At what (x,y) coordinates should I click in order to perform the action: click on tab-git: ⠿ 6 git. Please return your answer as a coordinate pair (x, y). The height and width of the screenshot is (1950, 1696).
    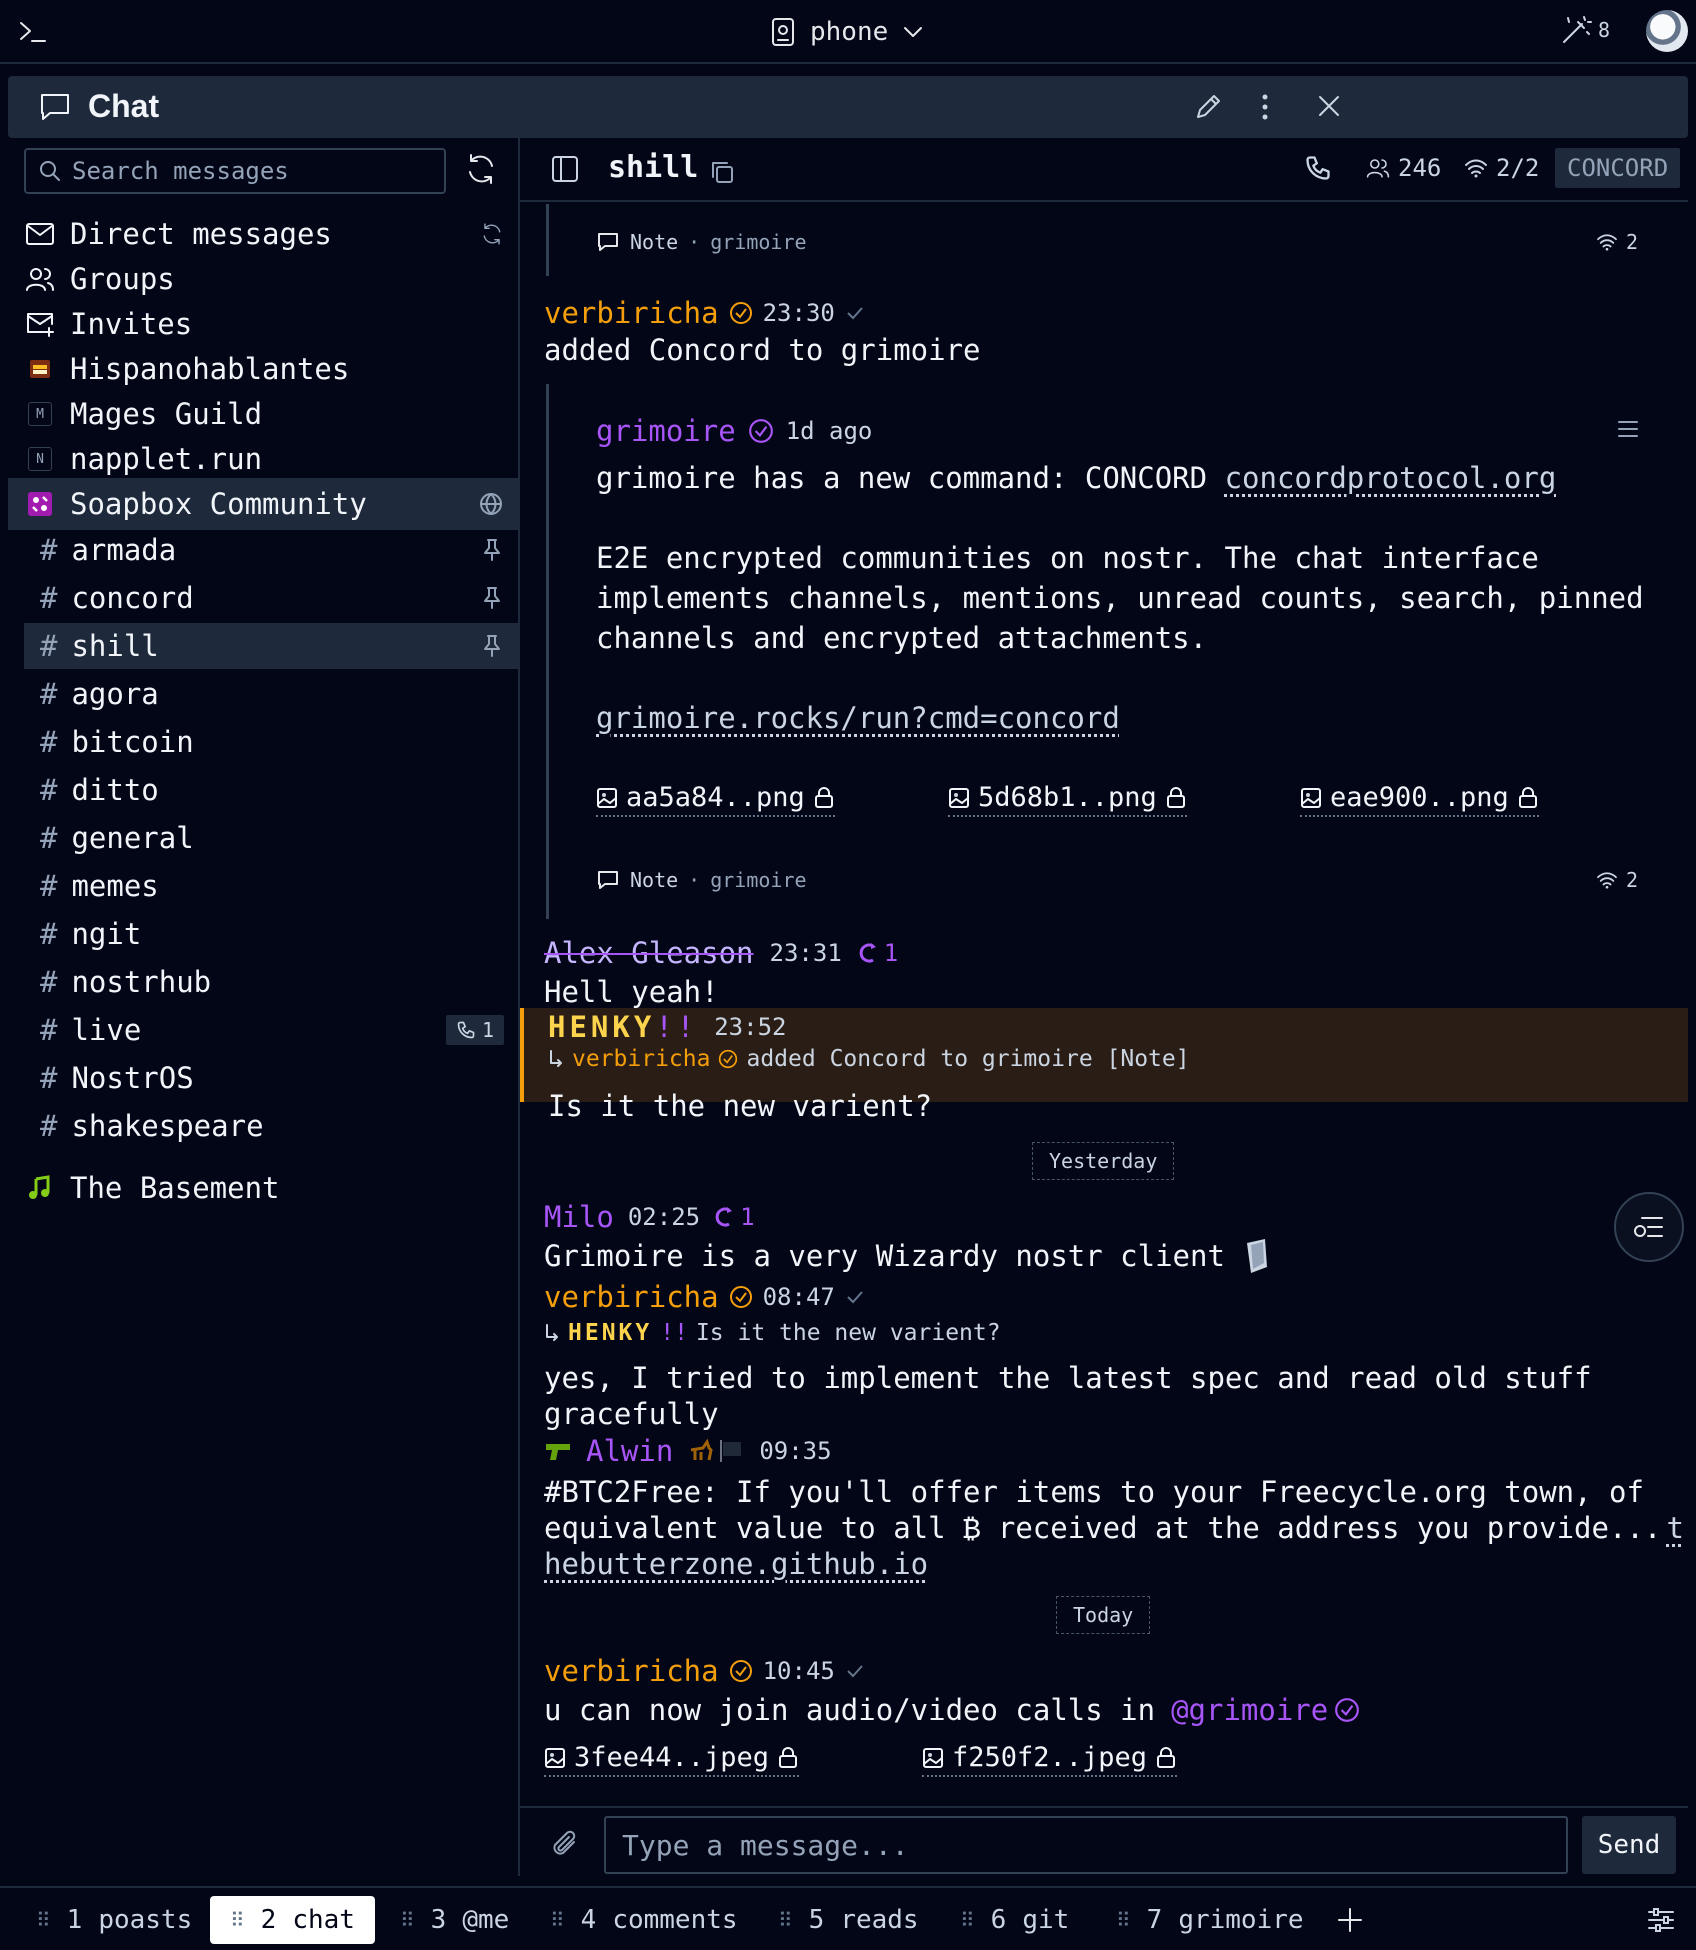
    Looking at the image, I should click on (1014, 1920).